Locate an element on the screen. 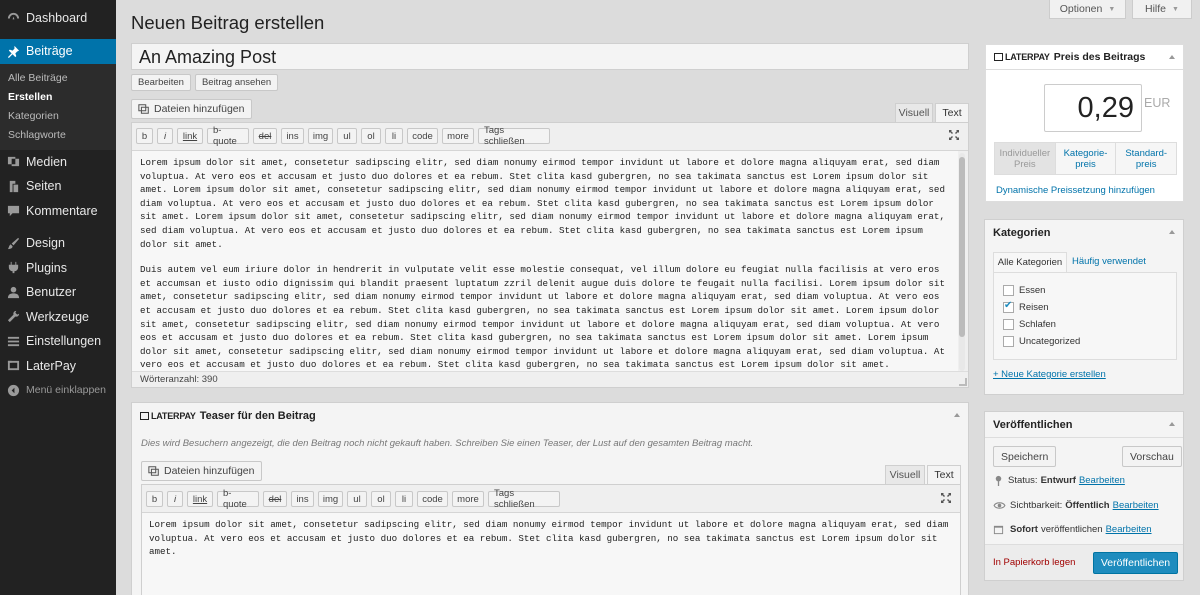 Image resolution: width=1200 pixels, height=595 pixels. submenu-create: Erstellen is located at coordinates (58, 96).